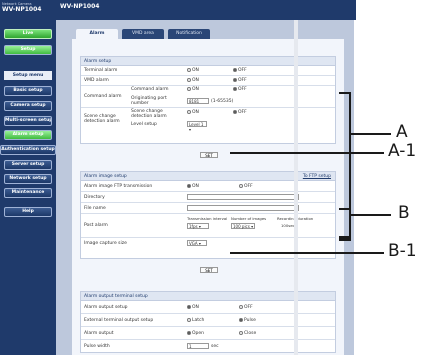  What do you see at coordinates (105, 176) in the screenshot?
I see `section-heading-label: Alarm image setup` at bounding box center [105, 176].